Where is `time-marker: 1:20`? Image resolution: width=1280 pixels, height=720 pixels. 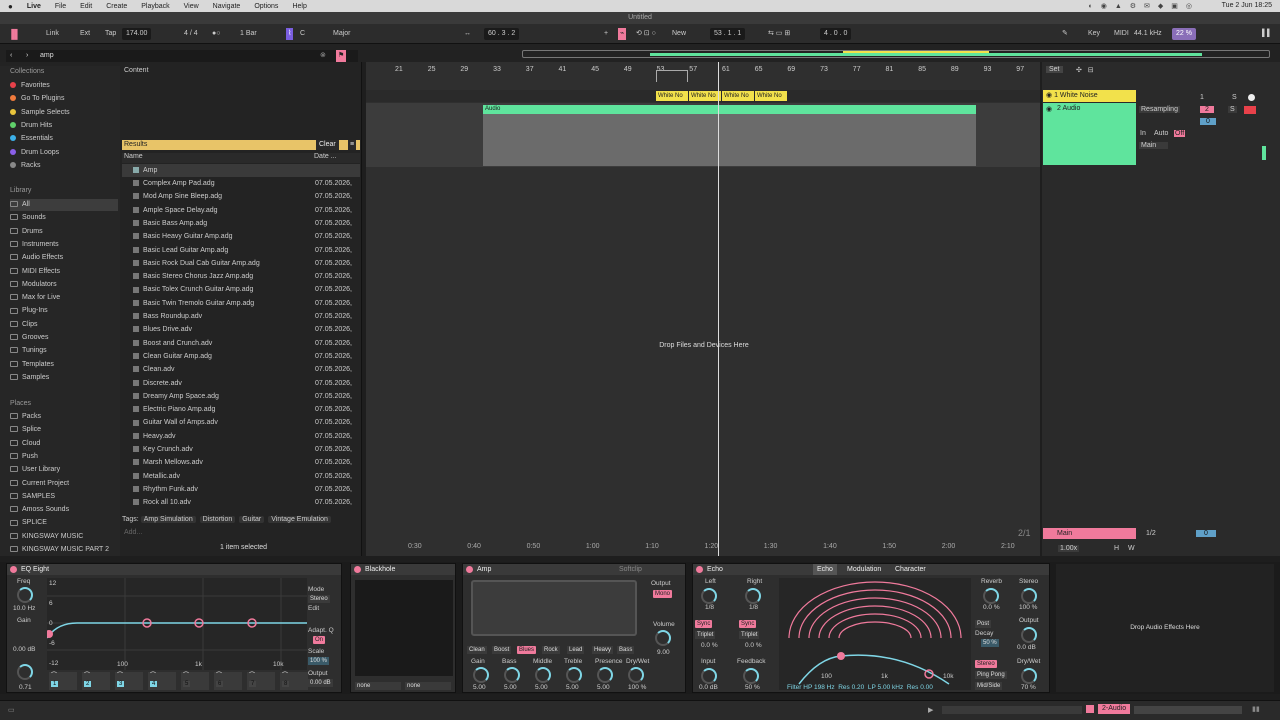 time-marker: 1:20 is located at coordinates (712, 546).